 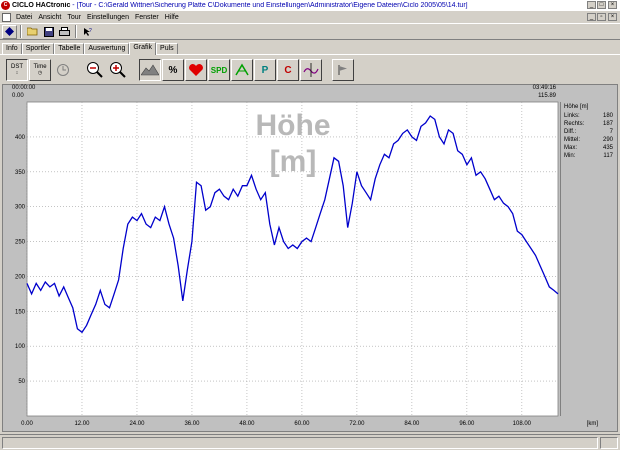 What do you see at coordinates (21, 382) in the screenshot?
I see `y-tick-label: 50` at bounding box center [21, 382].